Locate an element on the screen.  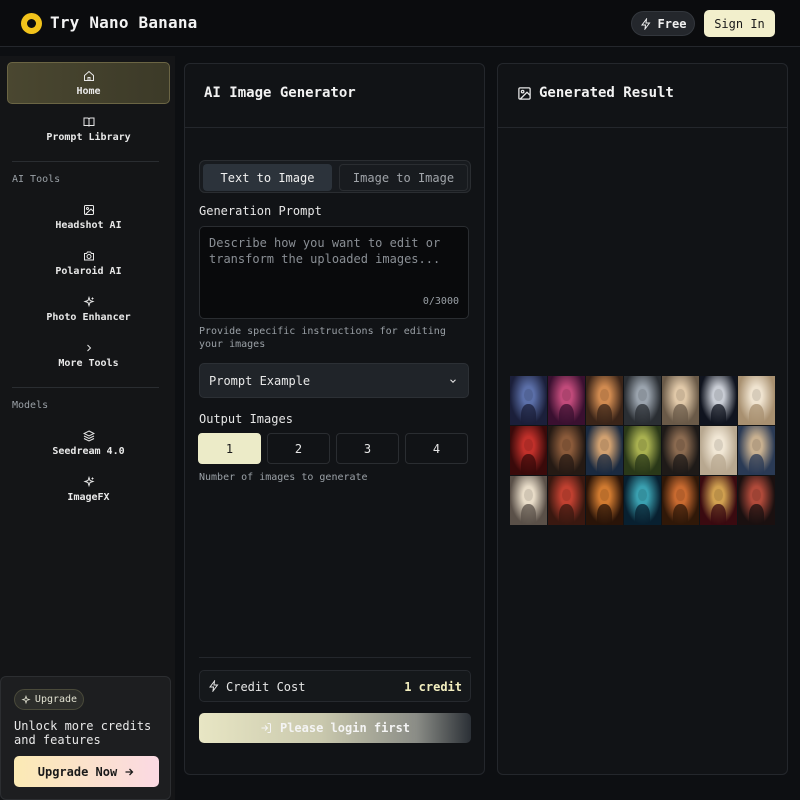
upgrade-badge: Upgrade is located at coordinates (49, 699).